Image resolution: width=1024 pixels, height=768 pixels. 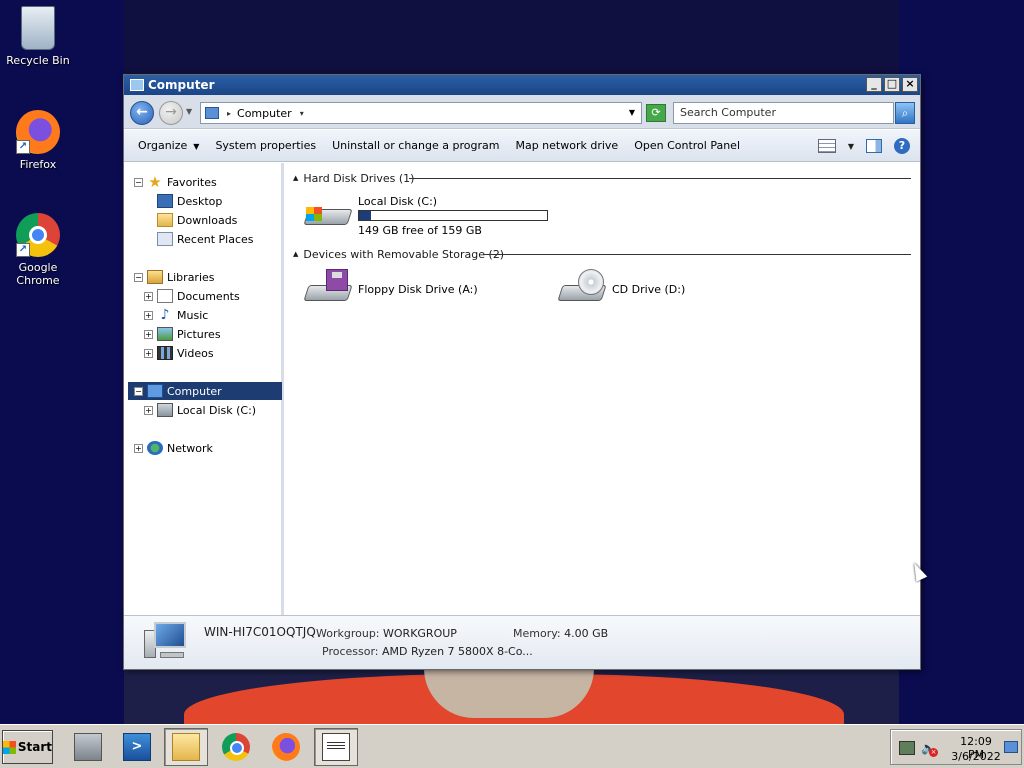 What do you see at coordinates (286, 747) in the screenshot?
I see `taskbar-firefox` at bounding box center [286, 747].